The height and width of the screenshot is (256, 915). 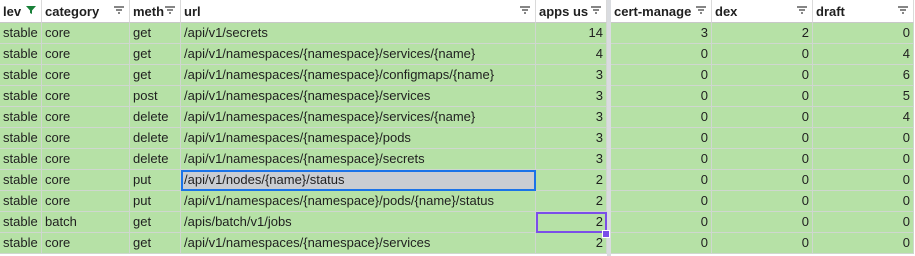 What do you see at coordinates (86, 11) in the screenshot?
I see `column-header-category: category` at bounding box center [86, 11].